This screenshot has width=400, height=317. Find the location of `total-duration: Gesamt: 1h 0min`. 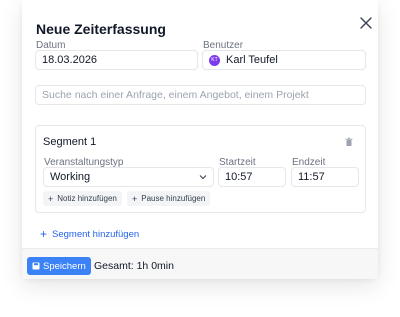

total-duration: Gesamt: 1h 0min is located at coordinates (134, 266).